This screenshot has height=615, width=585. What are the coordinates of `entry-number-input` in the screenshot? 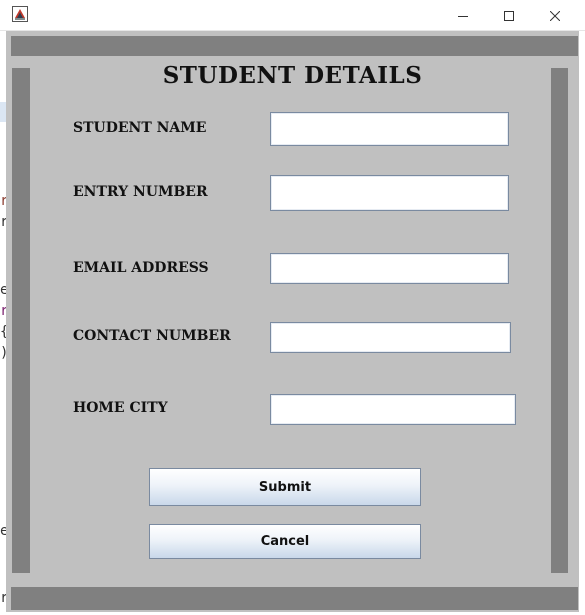 It's located at (389, 193).